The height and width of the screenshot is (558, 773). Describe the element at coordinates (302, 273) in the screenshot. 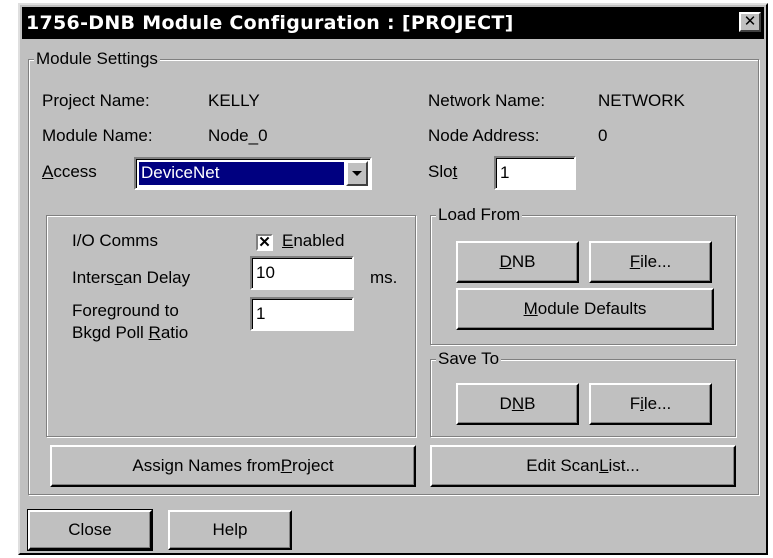

I see `interscan-delay-field` at that location.